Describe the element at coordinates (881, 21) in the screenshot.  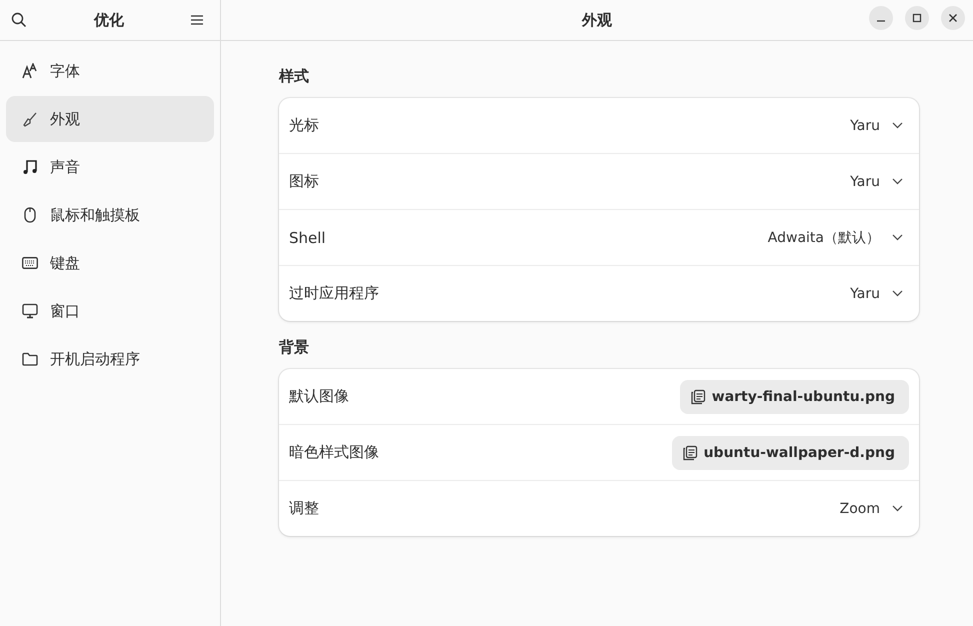
I see `minimize-icon` at that location.